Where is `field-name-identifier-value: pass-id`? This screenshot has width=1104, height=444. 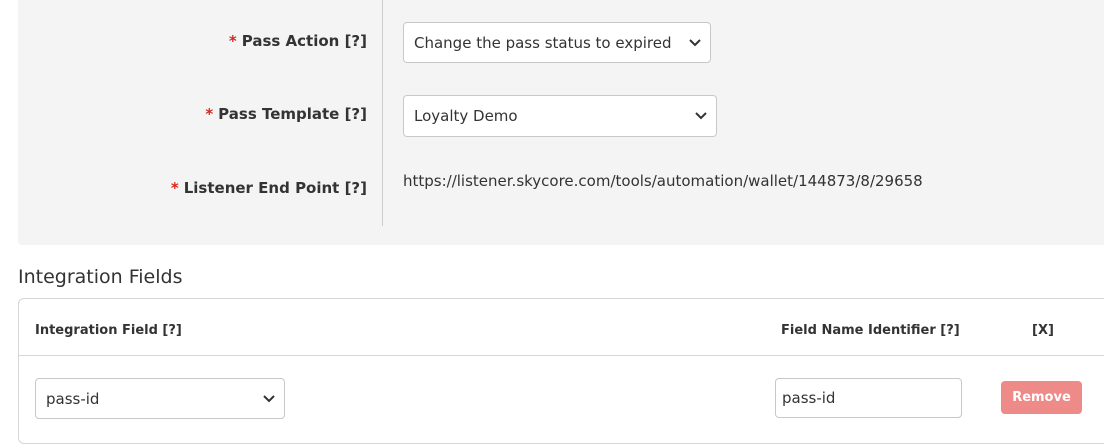 field-name-identifier-value: pass-id is located at coordinates (809, 398).